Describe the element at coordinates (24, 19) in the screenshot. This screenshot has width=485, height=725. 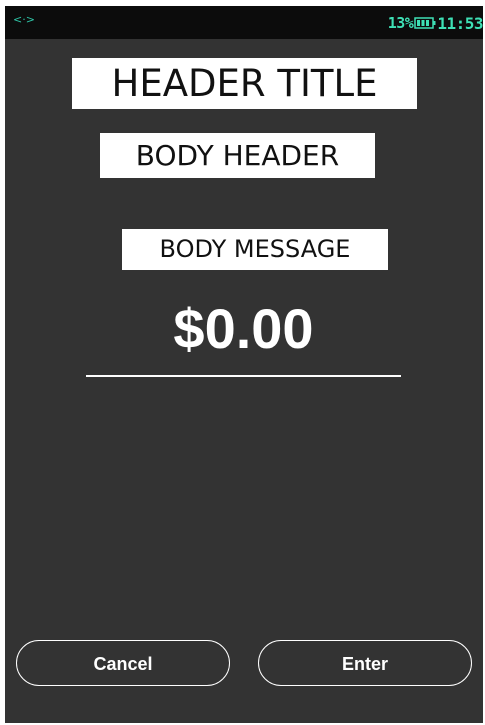
I see `connection-icon: <·>` at that location.